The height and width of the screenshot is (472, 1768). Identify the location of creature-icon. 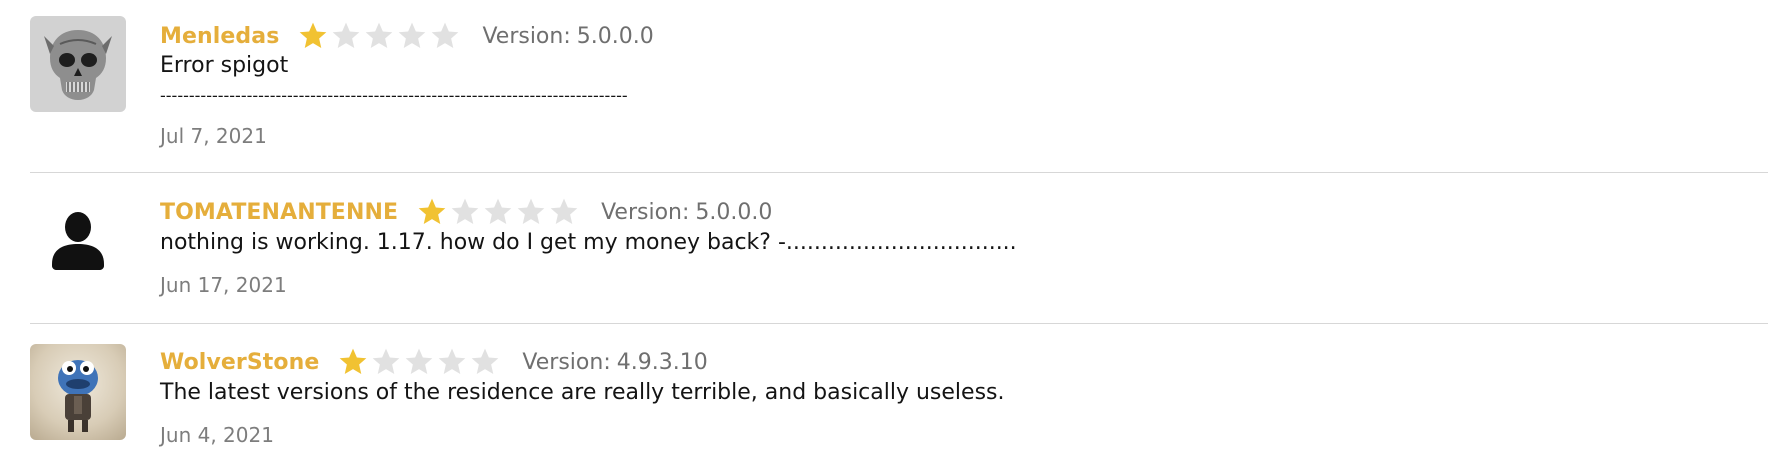
(78, 396).